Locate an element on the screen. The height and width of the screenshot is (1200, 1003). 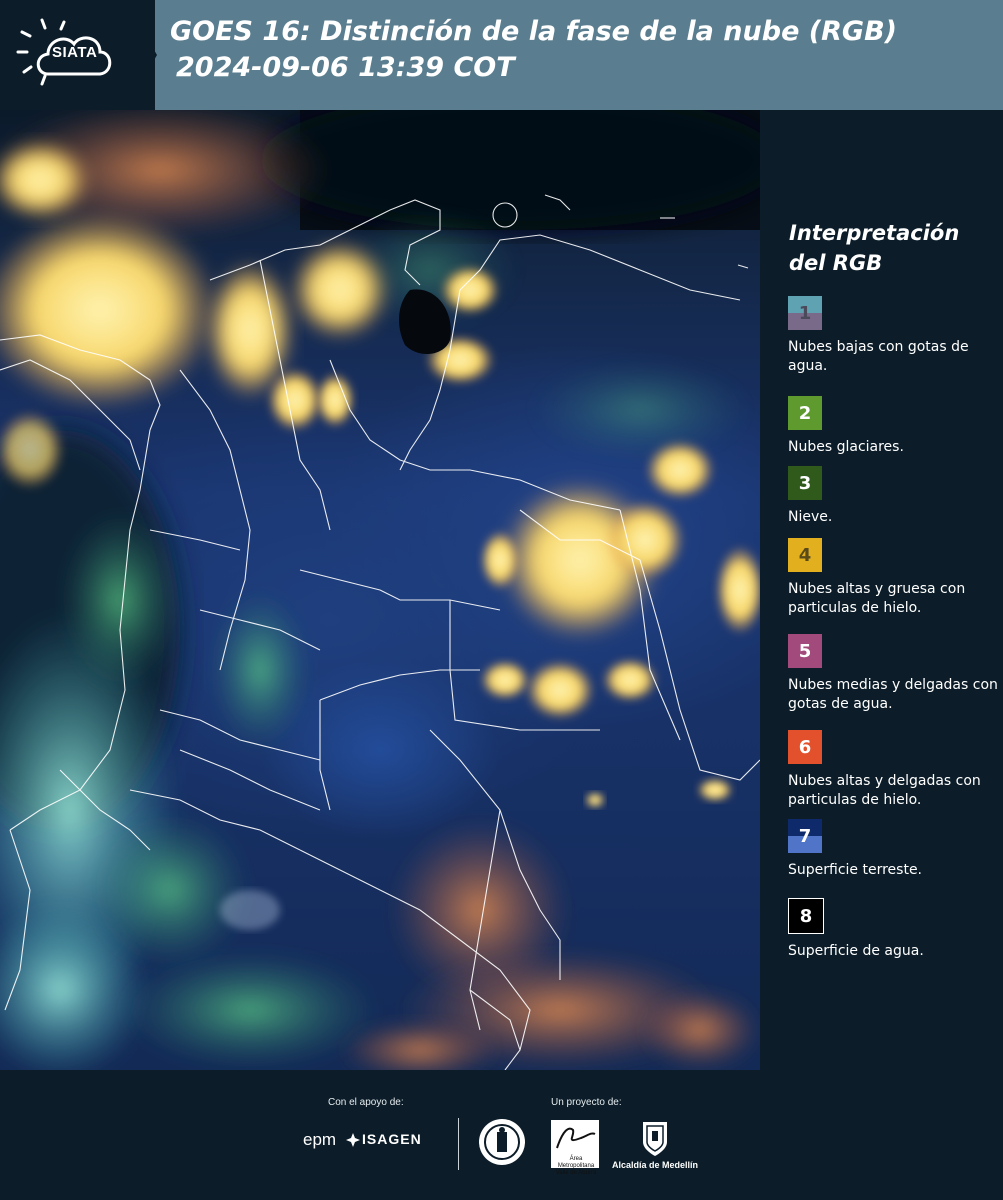
legend-number: 2 is located at coordinates (805, 413).